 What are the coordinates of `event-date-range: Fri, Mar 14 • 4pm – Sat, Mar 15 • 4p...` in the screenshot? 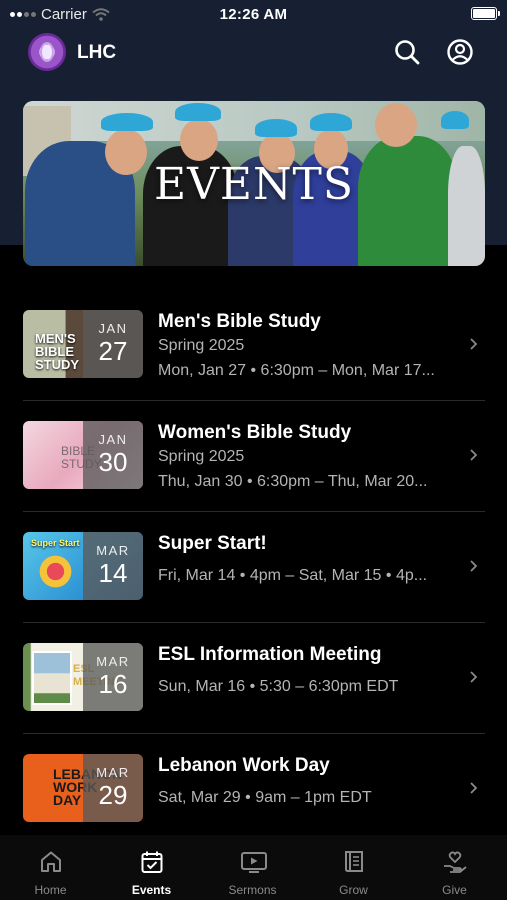 It's located at (293, 575).